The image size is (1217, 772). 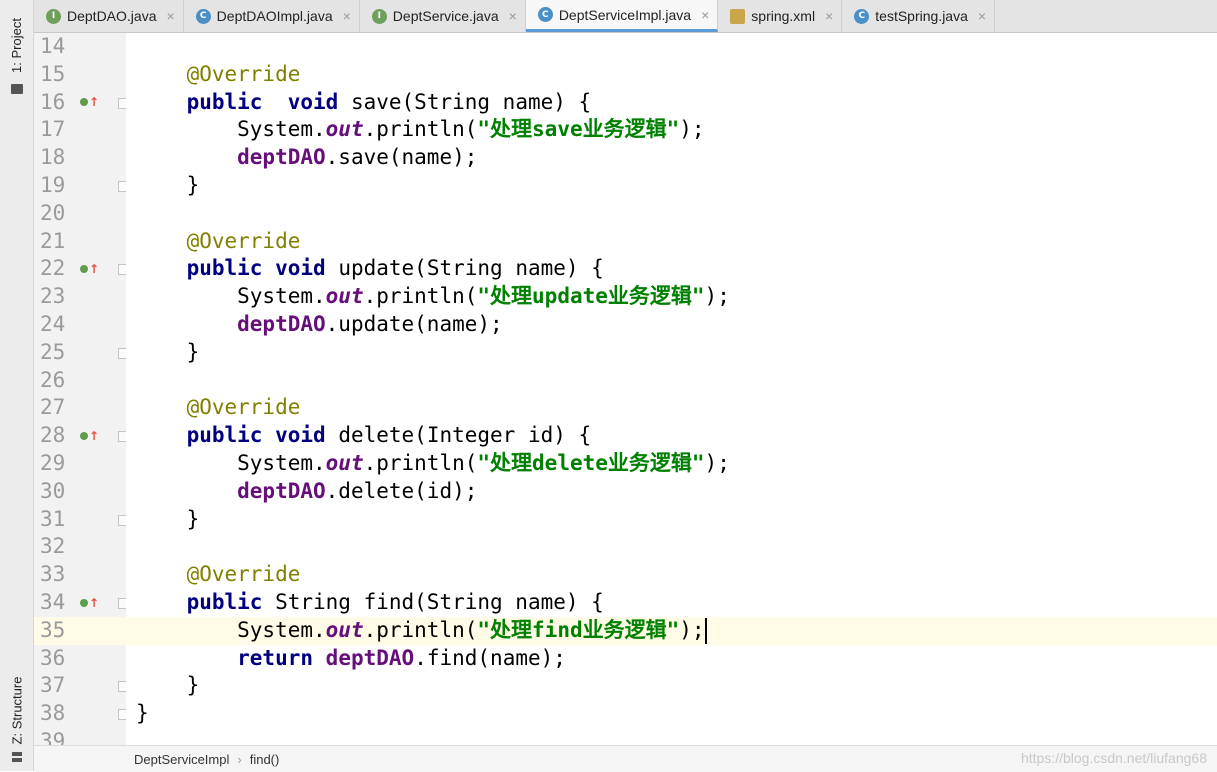 What do you see at coordinates (53, 296) in the screenshot?
I see `line-number: 23` at bounding box center [53, 296].